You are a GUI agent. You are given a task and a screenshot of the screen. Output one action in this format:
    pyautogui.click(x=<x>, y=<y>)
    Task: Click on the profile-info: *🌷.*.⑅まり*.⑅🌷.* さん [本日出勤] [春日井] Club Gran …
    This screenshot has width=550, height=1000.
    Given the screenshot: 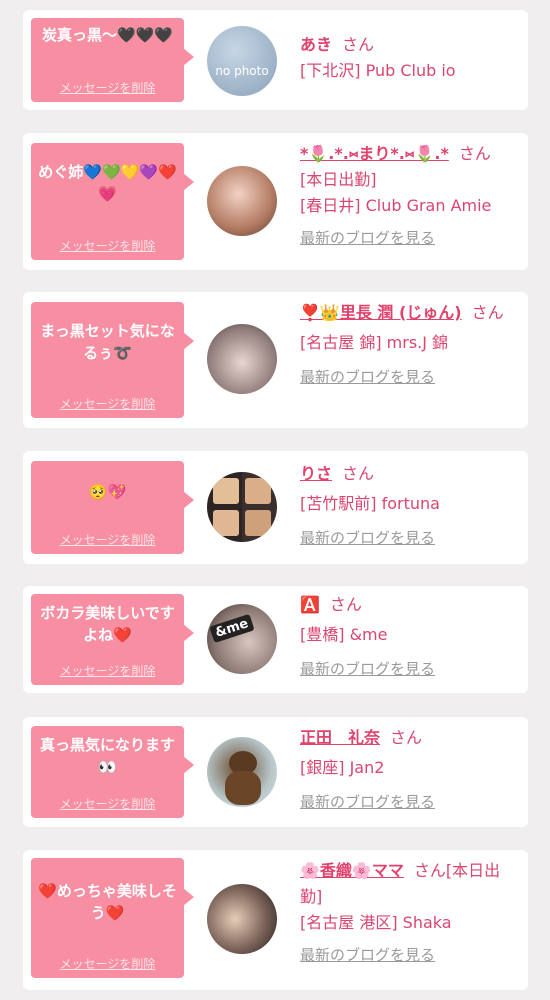 What is the action you would take?
    pyautogui.click(x=410, y=196)
    